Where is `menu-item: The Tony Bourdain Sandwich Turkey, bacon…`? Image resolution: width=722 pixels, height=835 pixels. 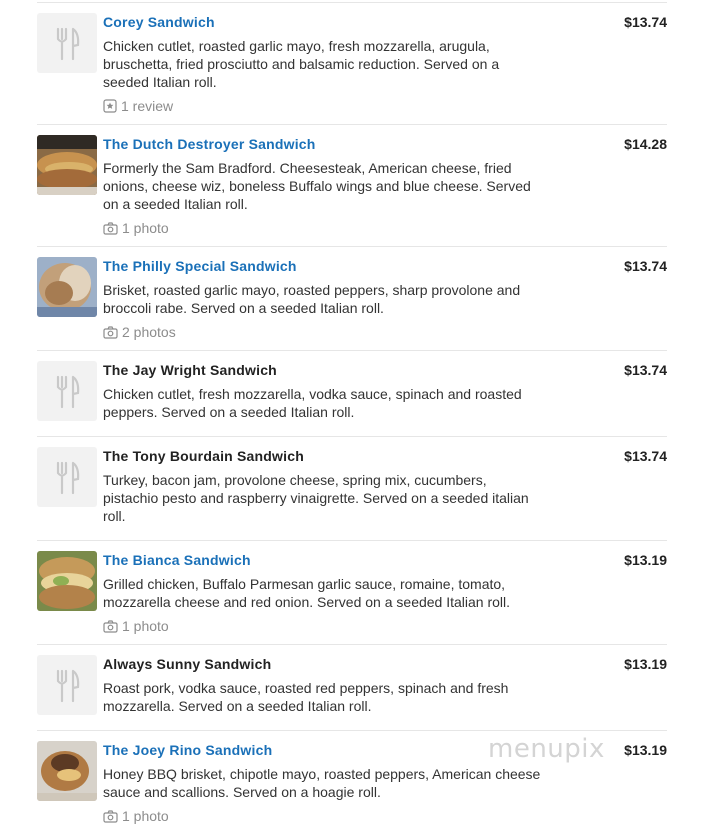 menu-item: The Tony Bourdain Sandwich Turkey, bacon… is located at coordinates (352, 489).